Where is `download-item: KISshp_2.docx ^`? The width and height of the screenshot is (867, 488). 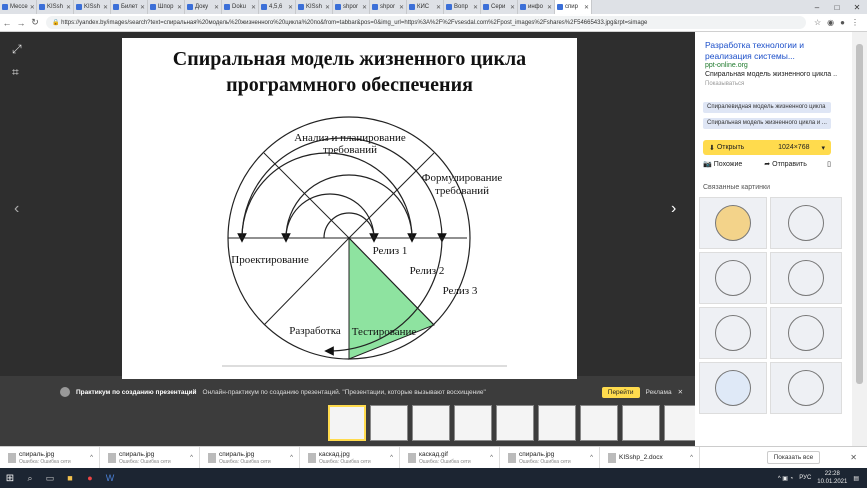
download-item: KISshp_2.docx ^ is located at coordinates (650, 457).